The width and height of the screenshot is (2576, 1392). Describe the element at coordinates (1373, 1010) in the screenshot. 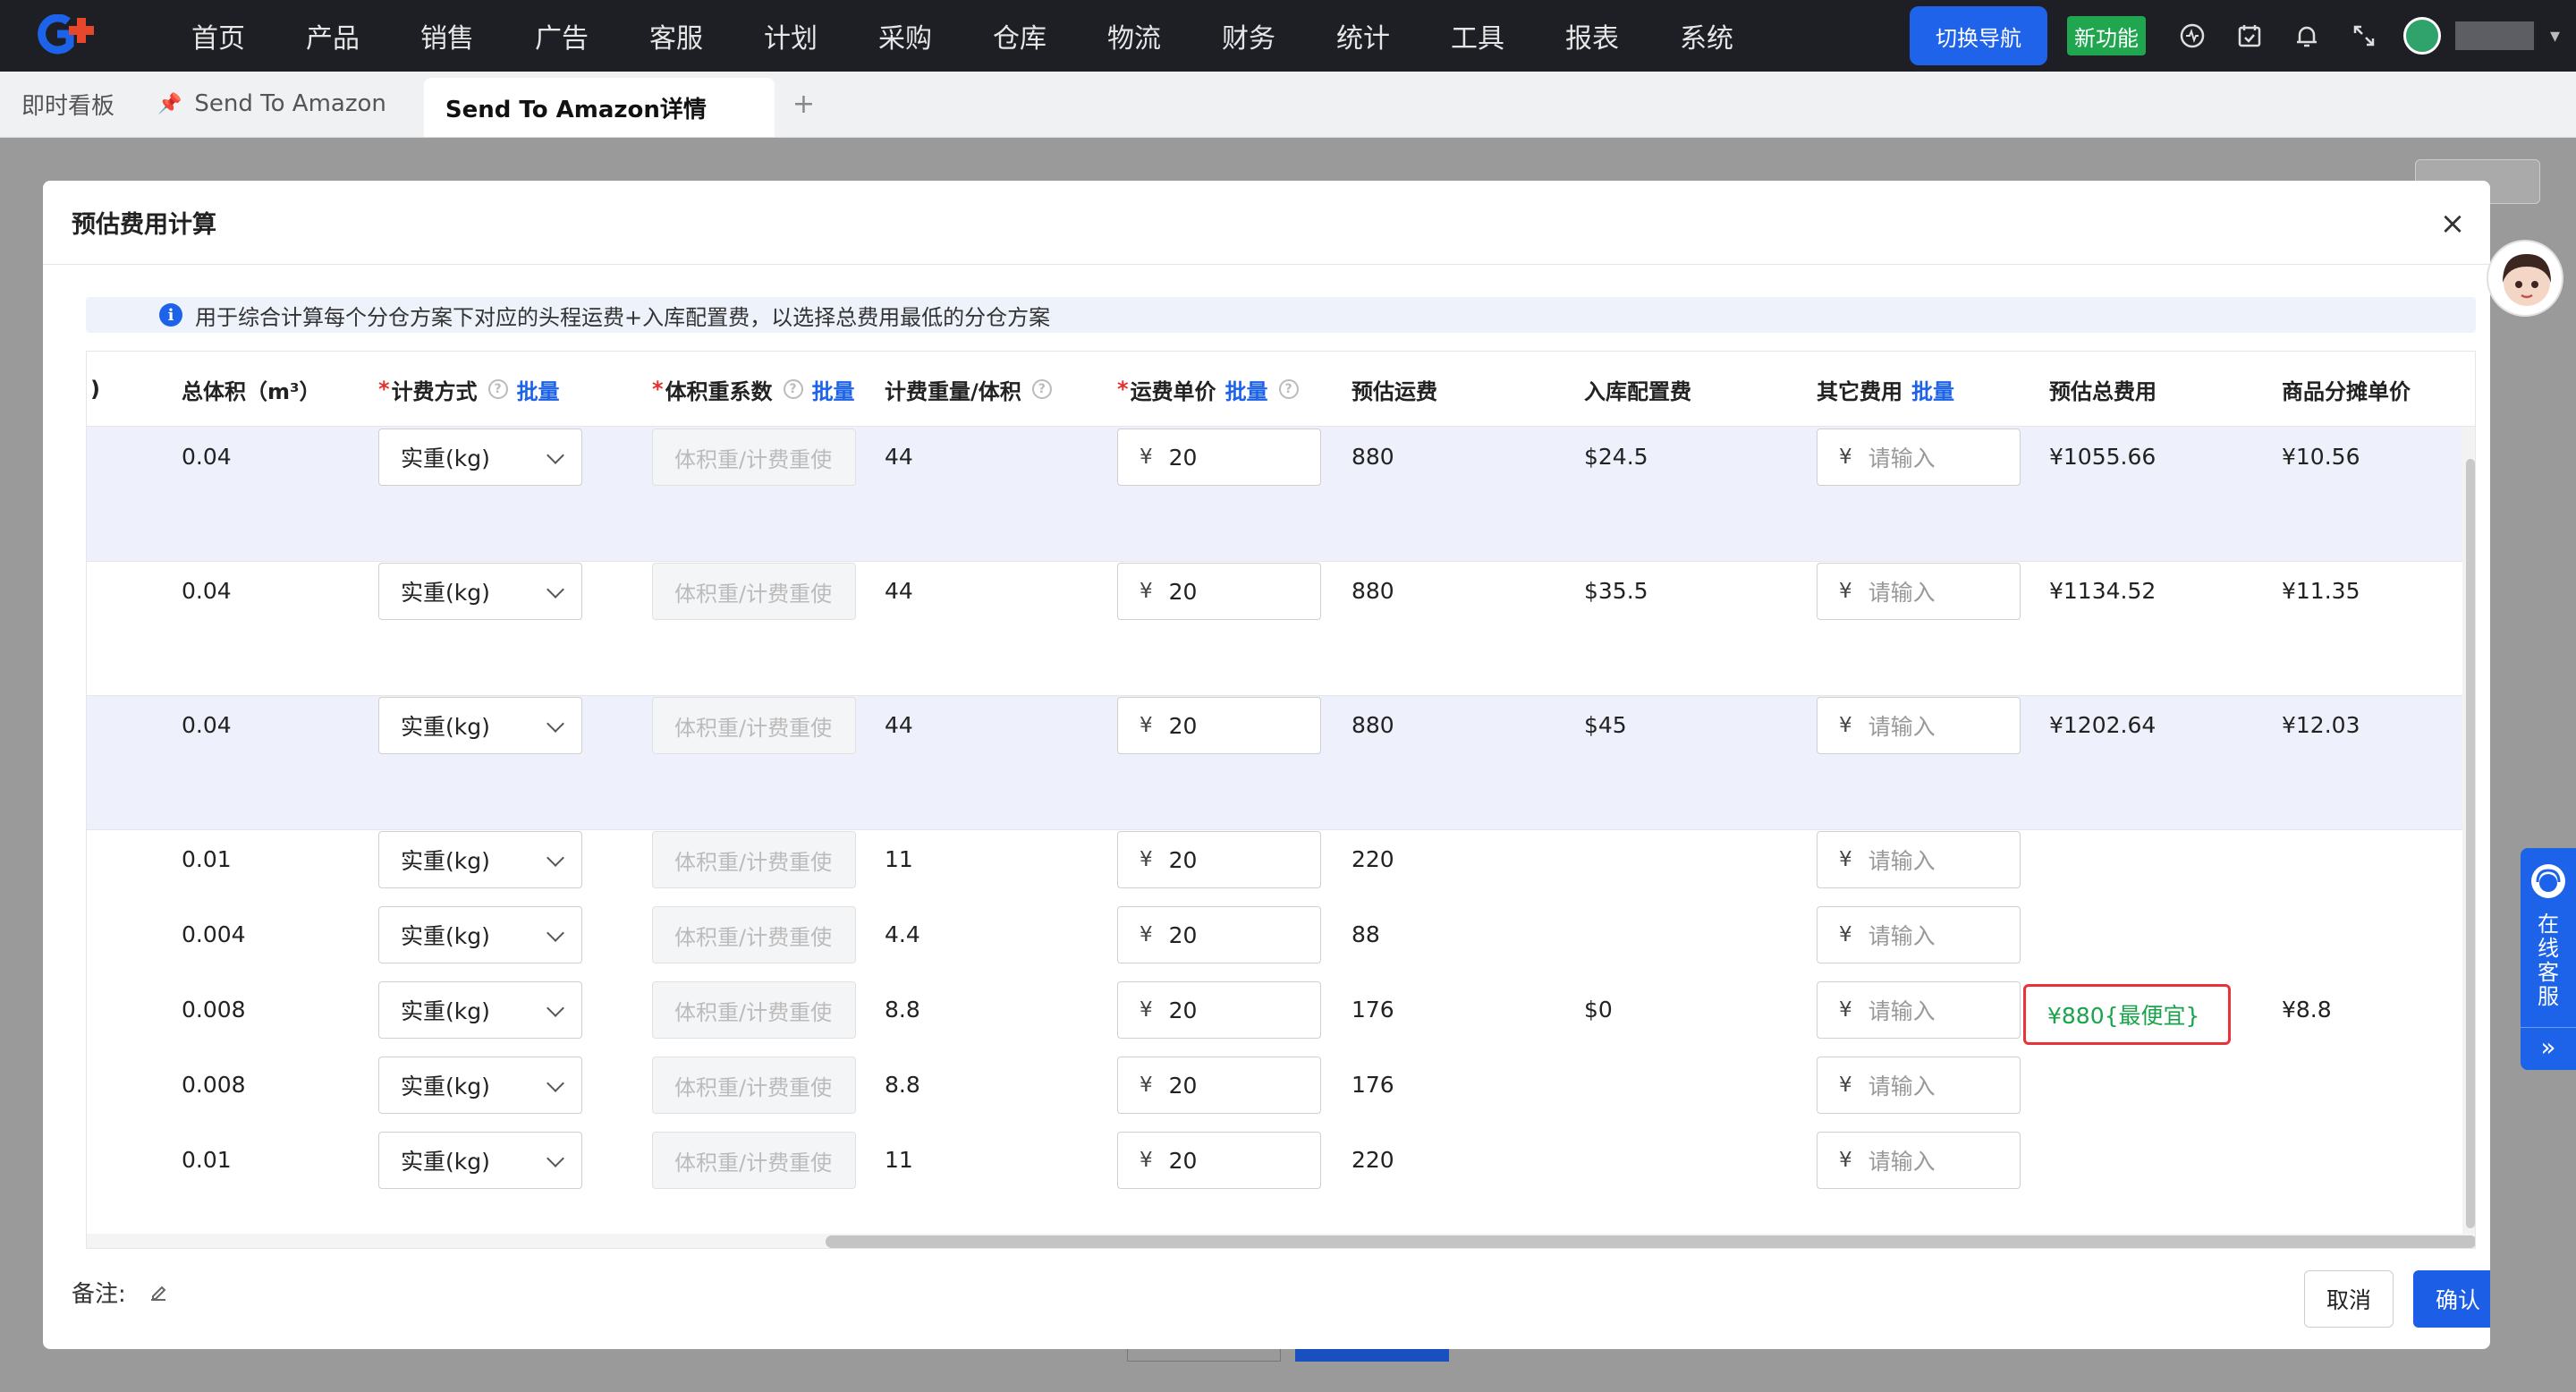

I see `est-freight-cell: 176` at that location.